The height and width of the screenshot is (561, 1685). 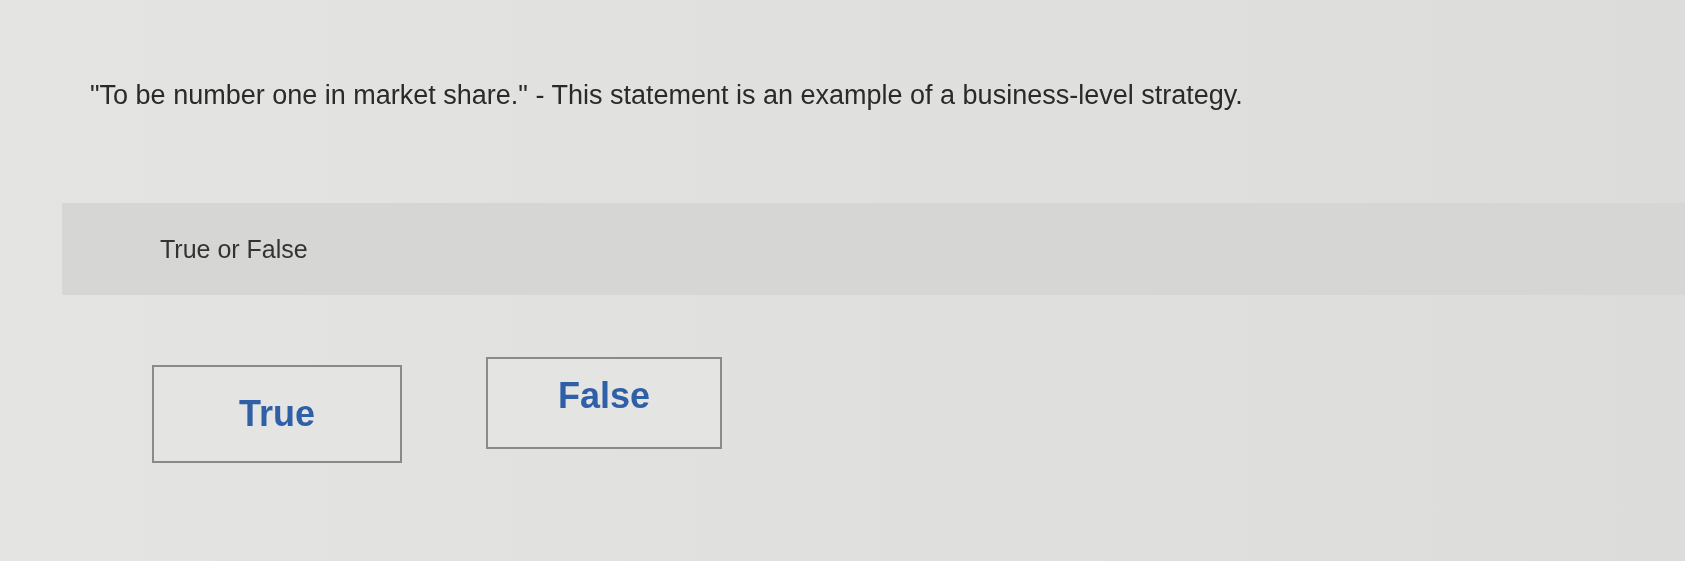 I want to click on answer-button: False, so click(x=604, y=403).